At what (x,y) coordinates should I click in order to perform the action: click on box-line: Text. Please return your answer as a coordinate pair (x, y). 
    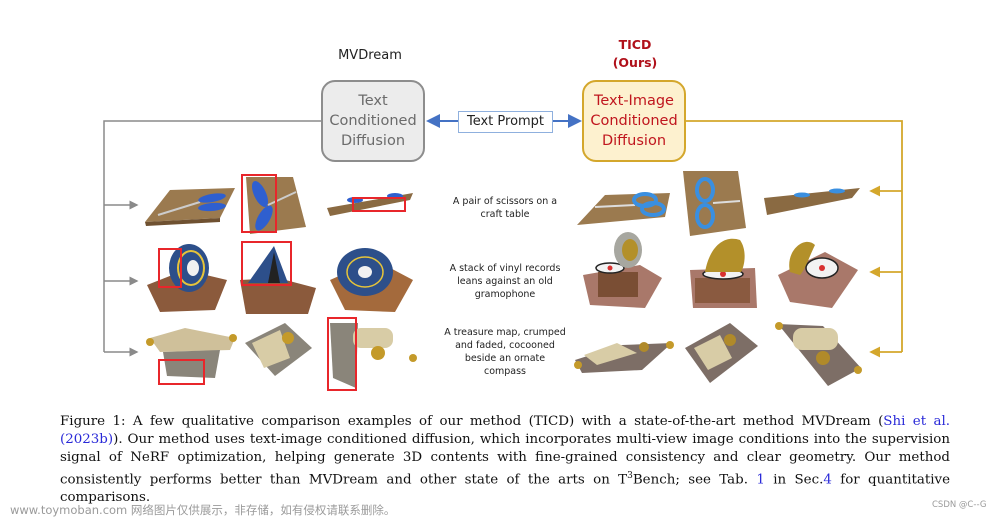
    Looking at the image, I should click on (373, 101).